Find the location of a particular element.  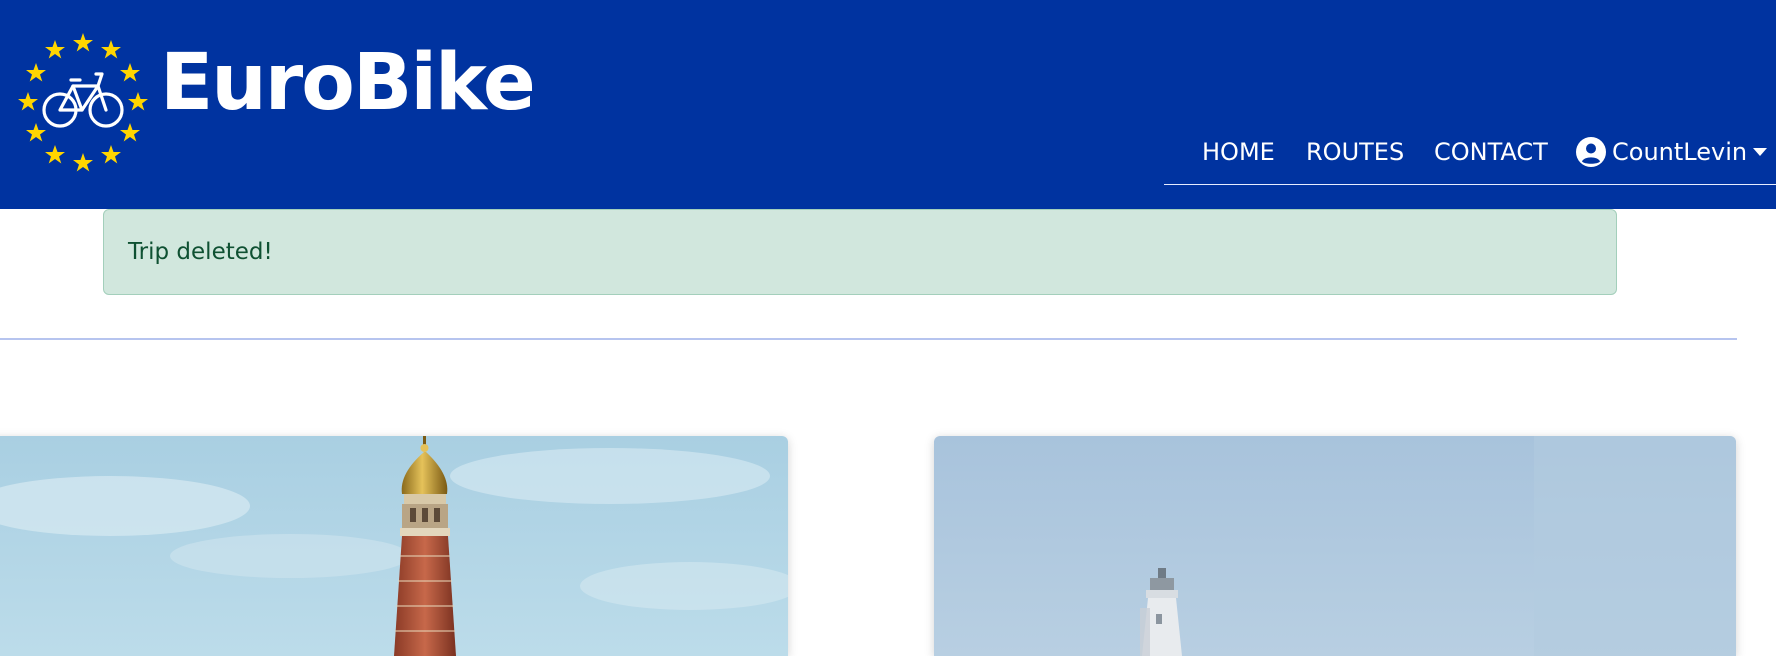

eu-stars-bicycle-logo-icon is located at coordinates (83, 103).